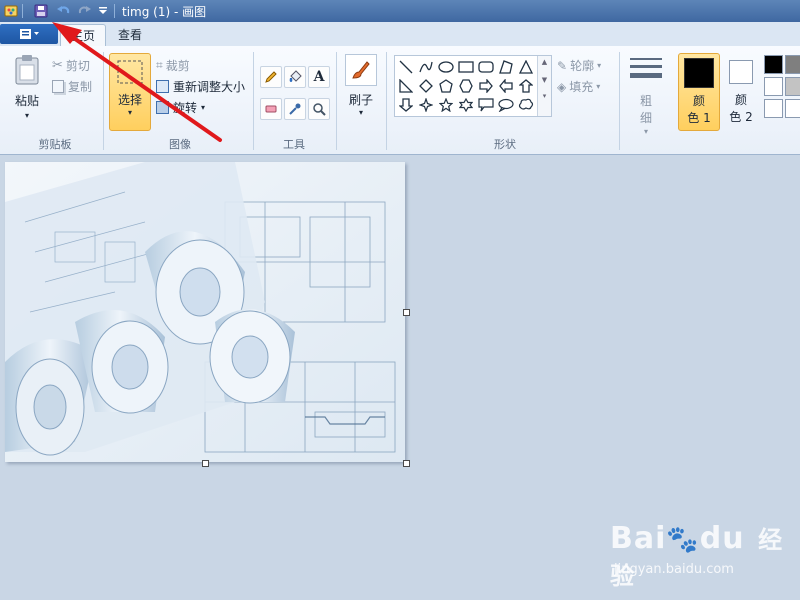 This screenshot has height=600, width=800. What do you see at coordinates (638, 538) in the screenshot?
I see `watermark-brand: Bai` at bounding box center [638, 538].